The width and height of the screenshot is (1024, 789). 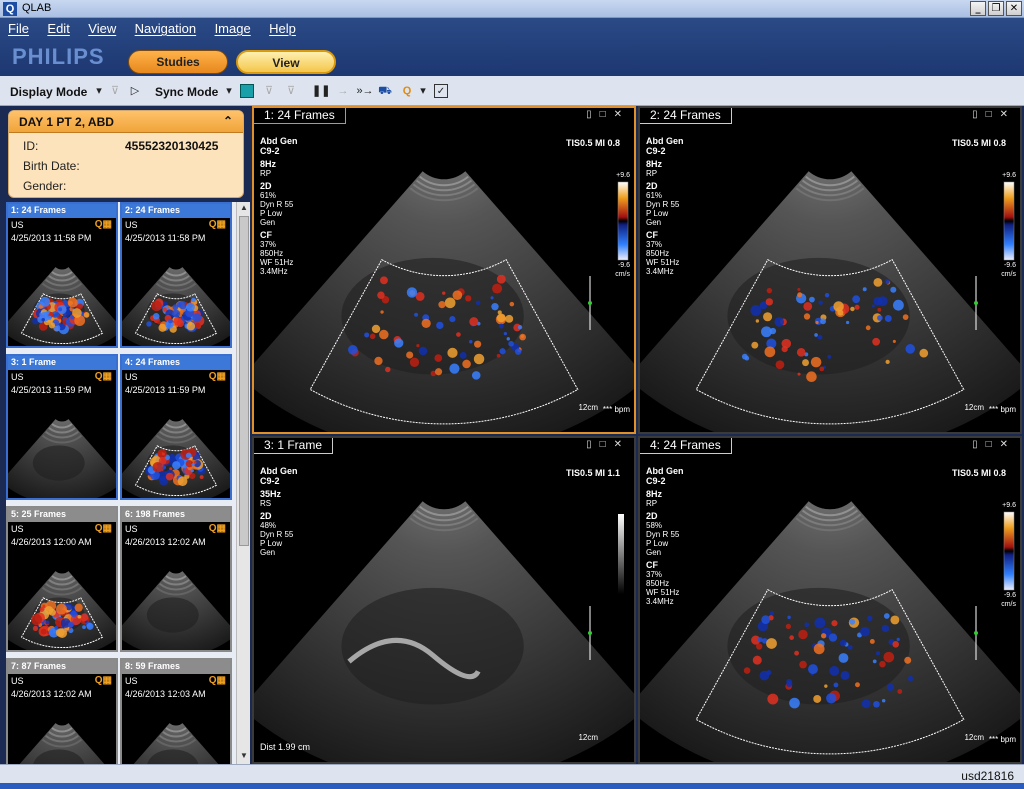 I want to click on info-line: RS, so click(x=266, y=503).